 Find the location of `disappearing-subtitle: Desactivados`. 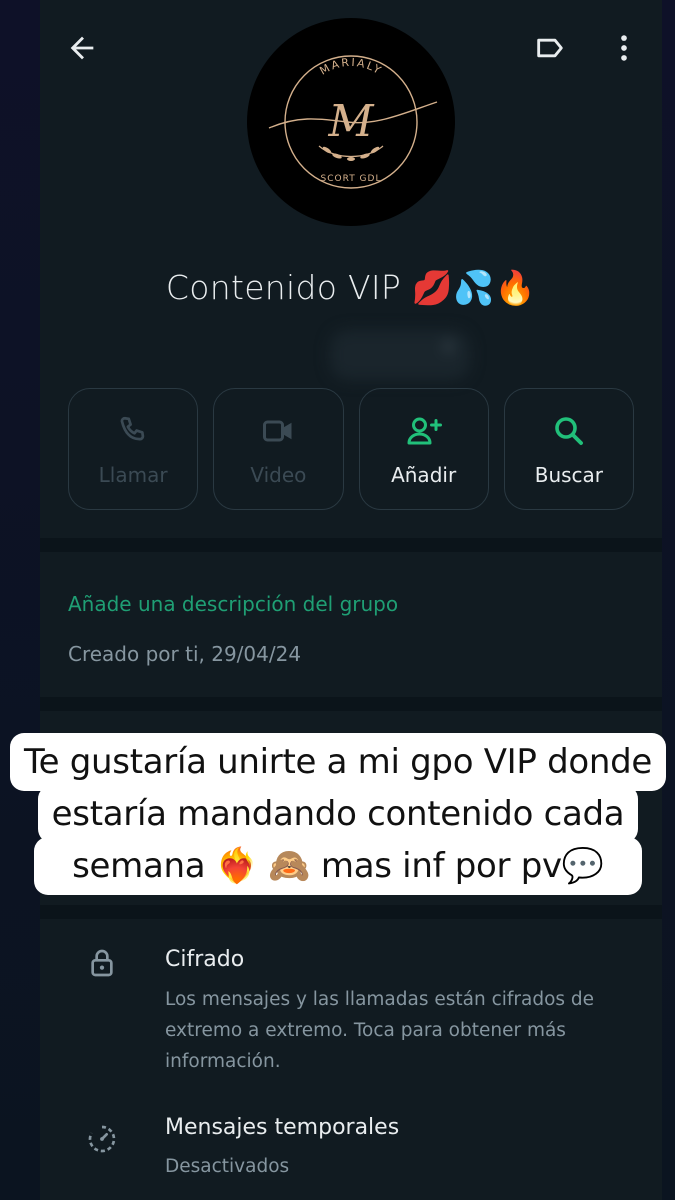

disappearing-subtitle: Desactivados is located at coordinates (227, 1166).